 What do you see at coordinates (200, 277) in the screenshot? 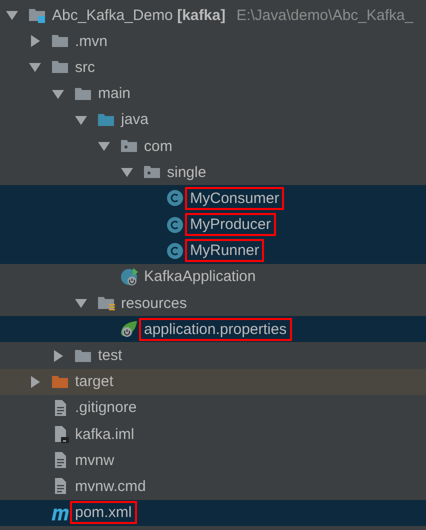
I see `item-label: KafkaApplication` at bounding box center [200, 277].